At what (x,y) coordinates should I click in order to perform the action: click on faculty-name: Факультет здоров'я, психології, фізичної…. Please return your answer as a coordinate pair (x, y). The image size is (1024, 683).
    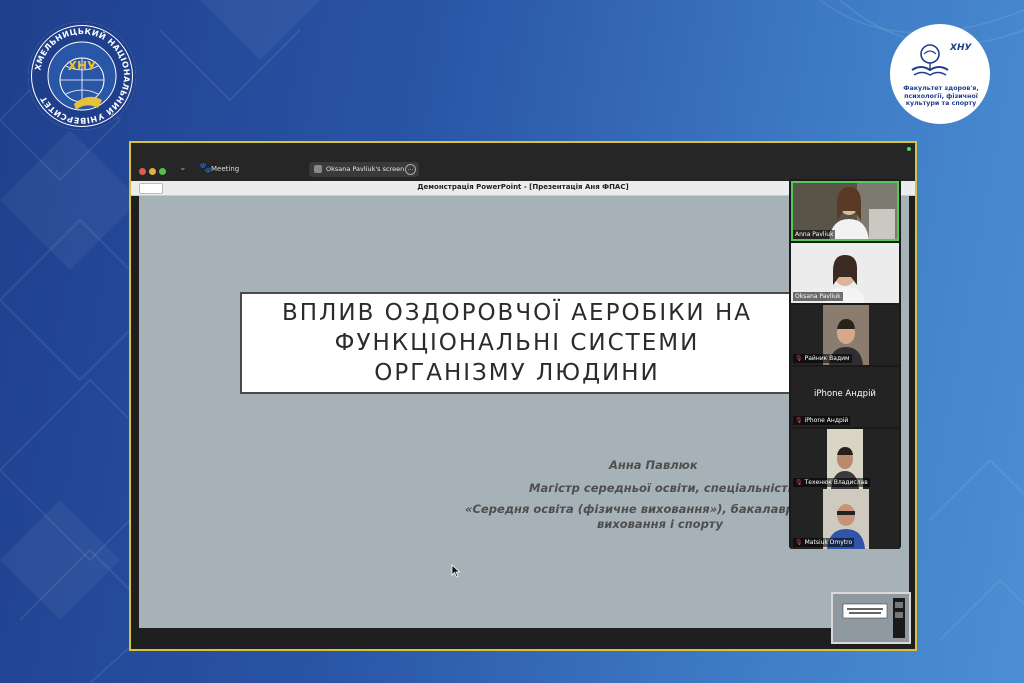
    Looking at the image, I should click on (941, 96).